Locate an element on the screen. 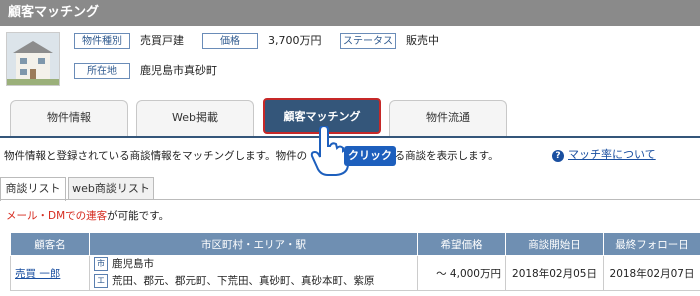 Image resolution: width=700 pixels, height=296 pixels. price-label: 価格 is located at coordinates (230, 41).